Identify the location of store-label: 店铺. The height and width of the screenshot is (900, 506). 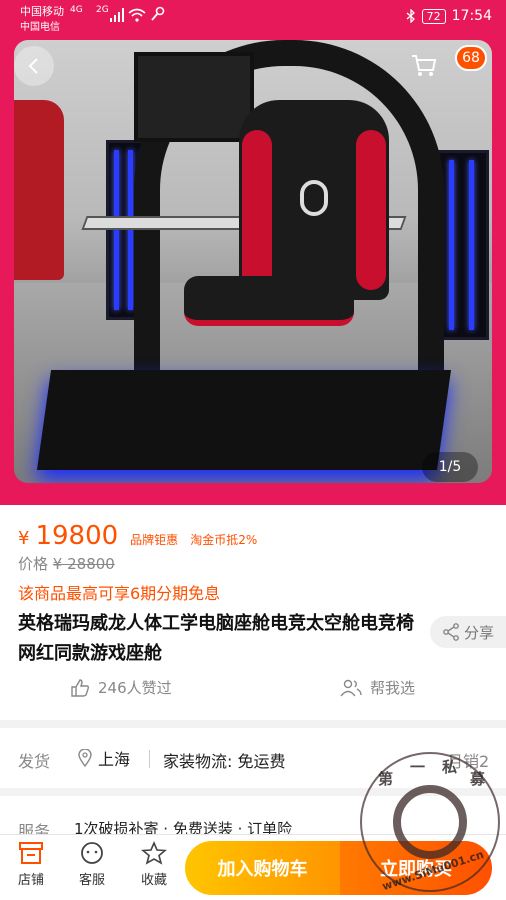
(30, 880).